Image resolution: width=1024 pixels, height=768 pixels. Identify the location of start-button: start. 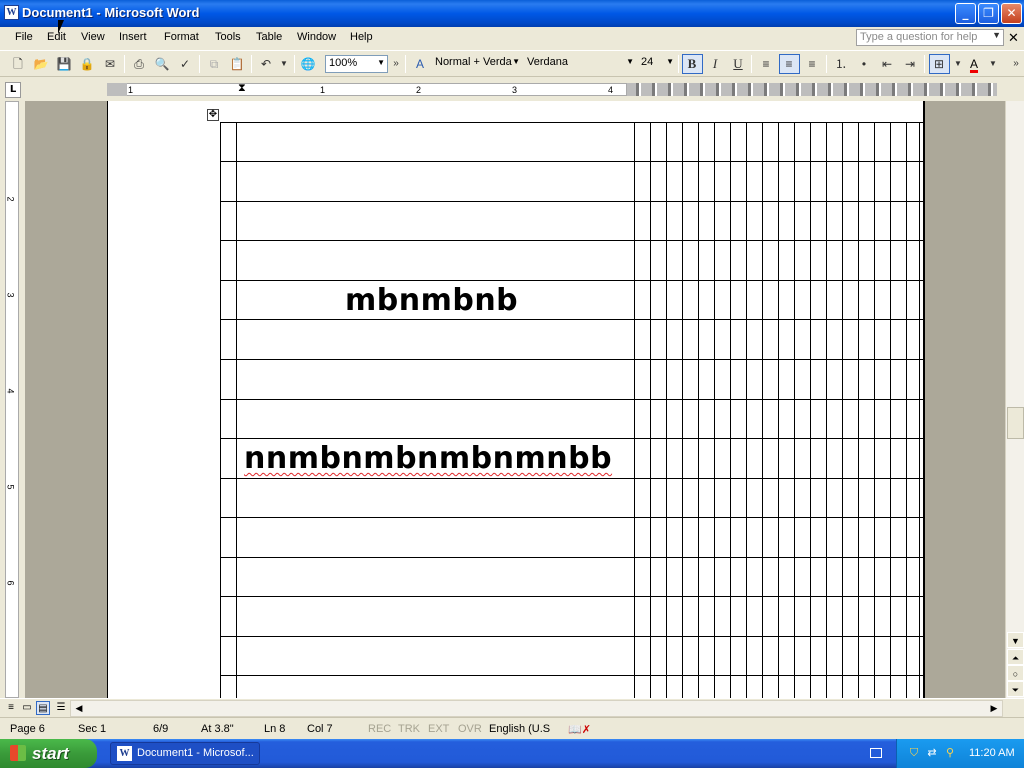
(48, 753).